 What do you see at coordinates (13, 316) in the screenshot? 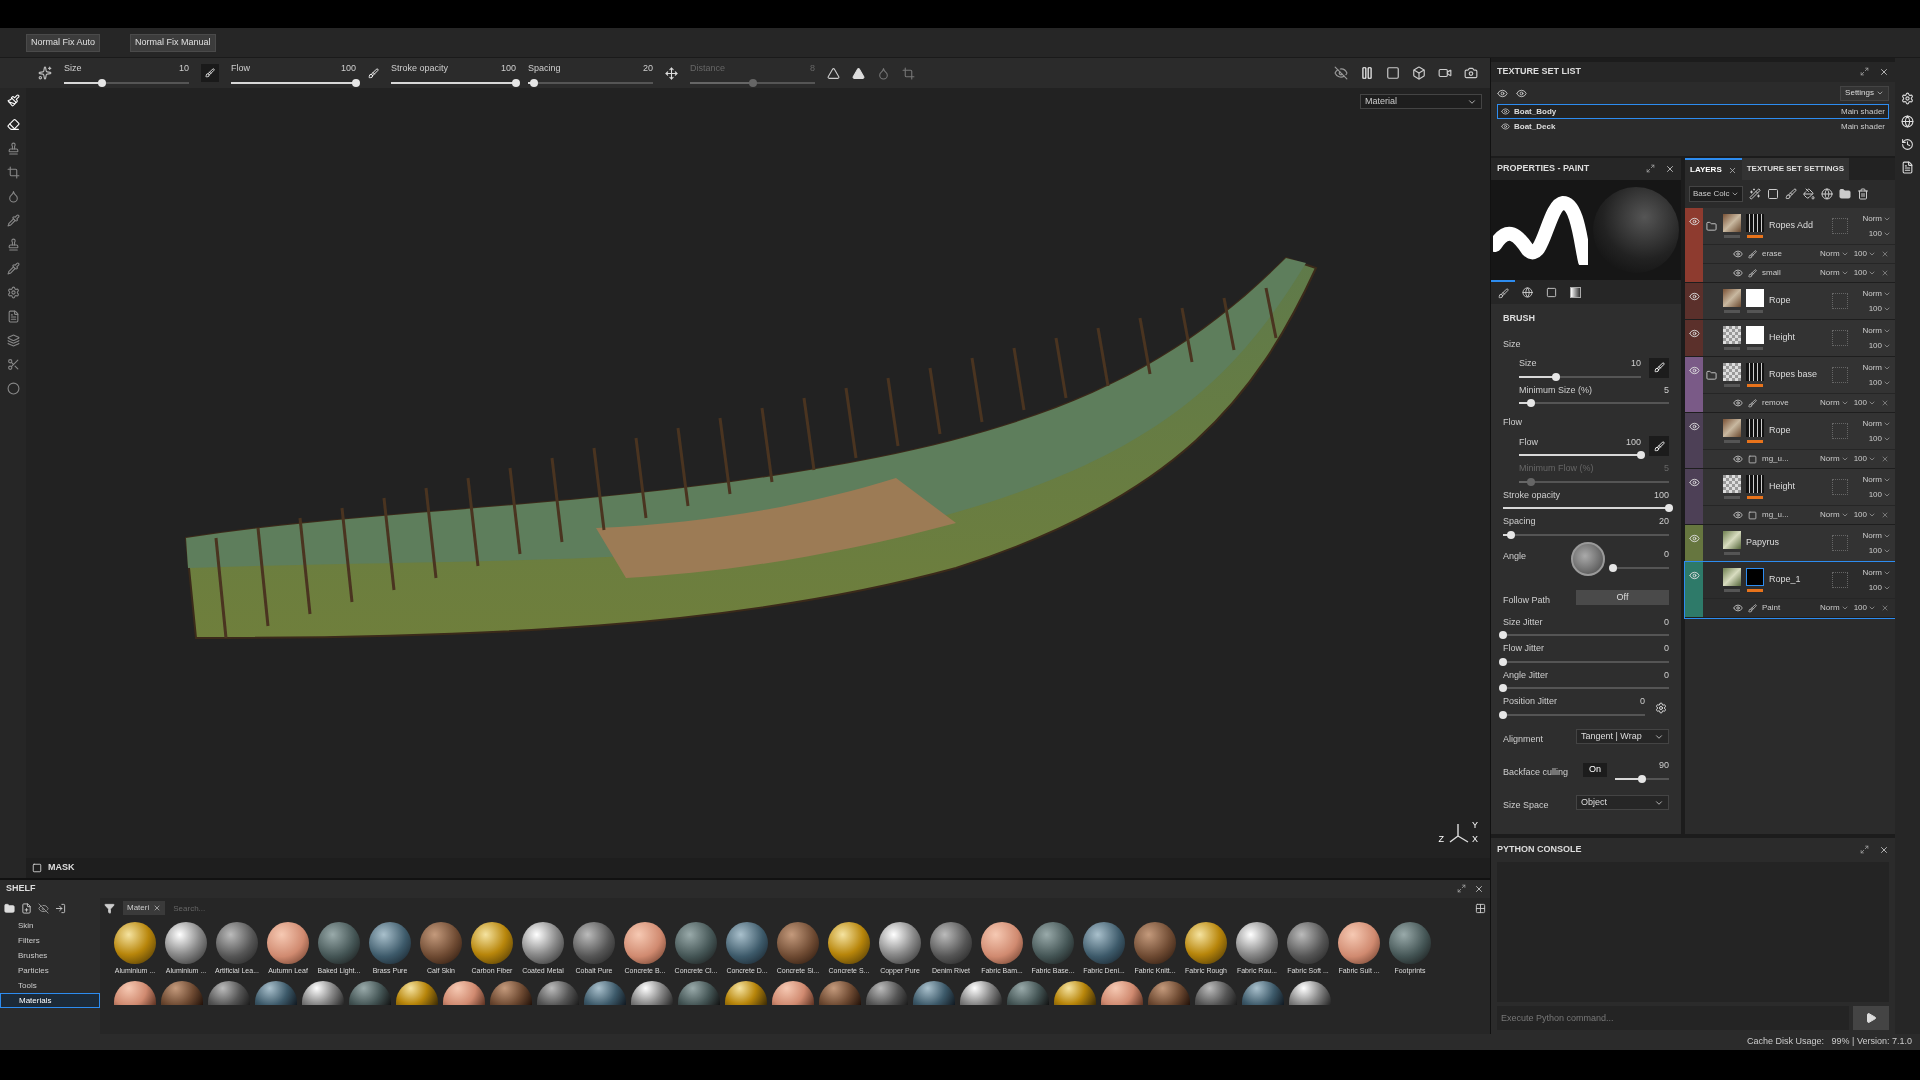
I see `document-icon` at bounding box center [13, 316].